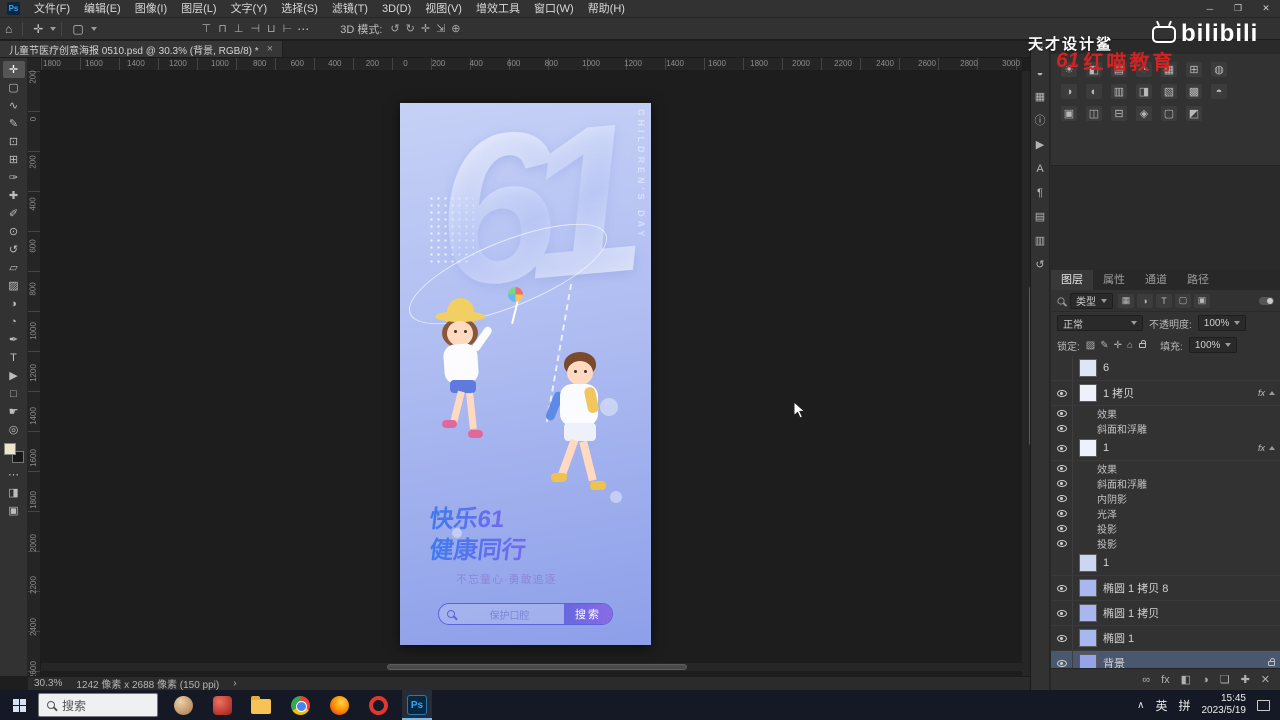 The height and width of the screenshot is (720, 1280). I want to click on delete-layer-icon: ✕, so click(1265, 679).